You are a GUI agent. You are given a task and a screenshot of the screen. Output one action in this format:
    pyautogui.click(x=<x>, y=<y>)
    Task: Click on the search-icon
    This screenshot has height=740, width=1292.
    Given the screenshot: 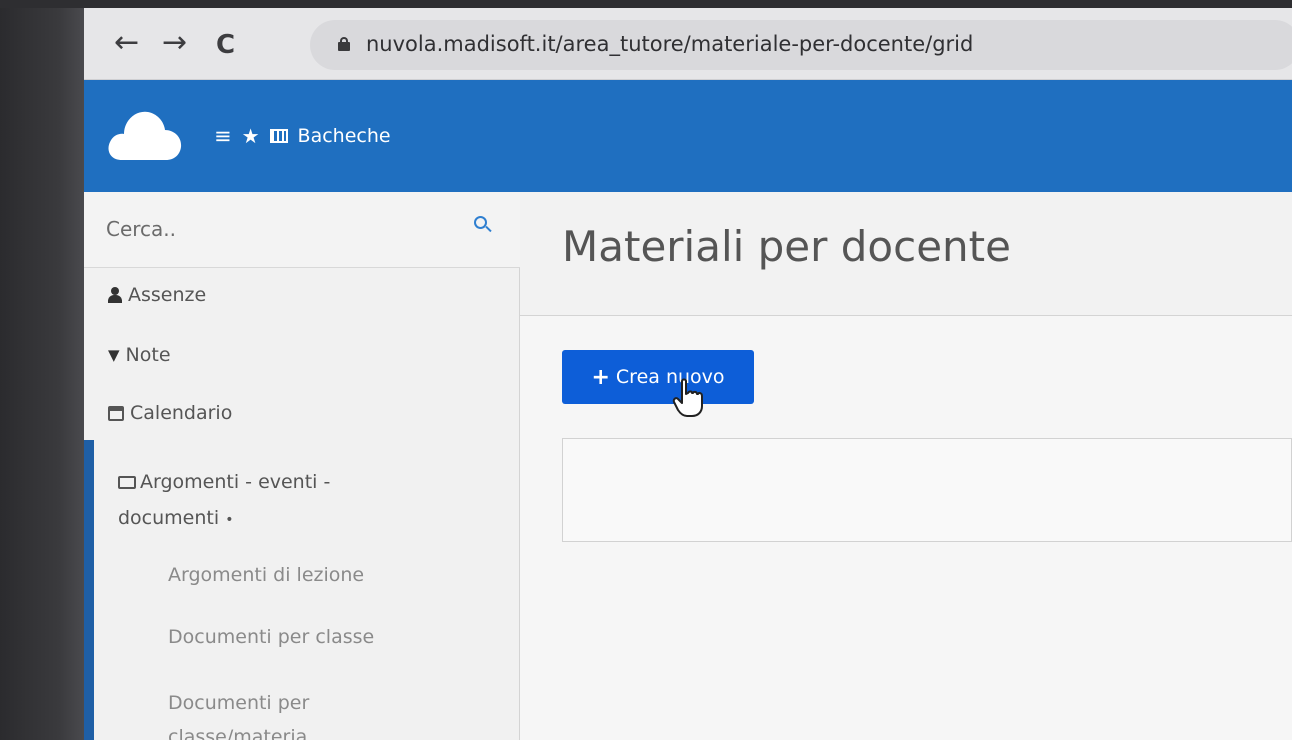 What is the action you would take?
    pyautogui.click(x=483, y=225)
    